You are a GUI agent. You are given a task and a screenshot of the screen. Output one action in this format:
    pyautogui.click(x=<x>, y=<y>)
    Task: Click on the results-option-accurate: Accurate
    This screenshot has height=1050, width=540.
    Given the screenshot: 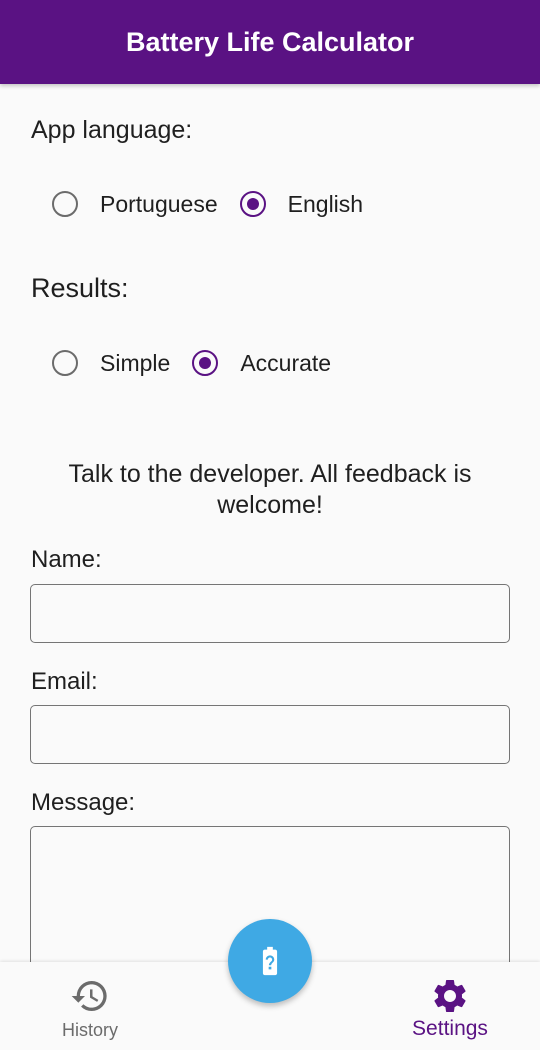 What is the action you would take?
    pyautogui.click(x=261, y=363)
    